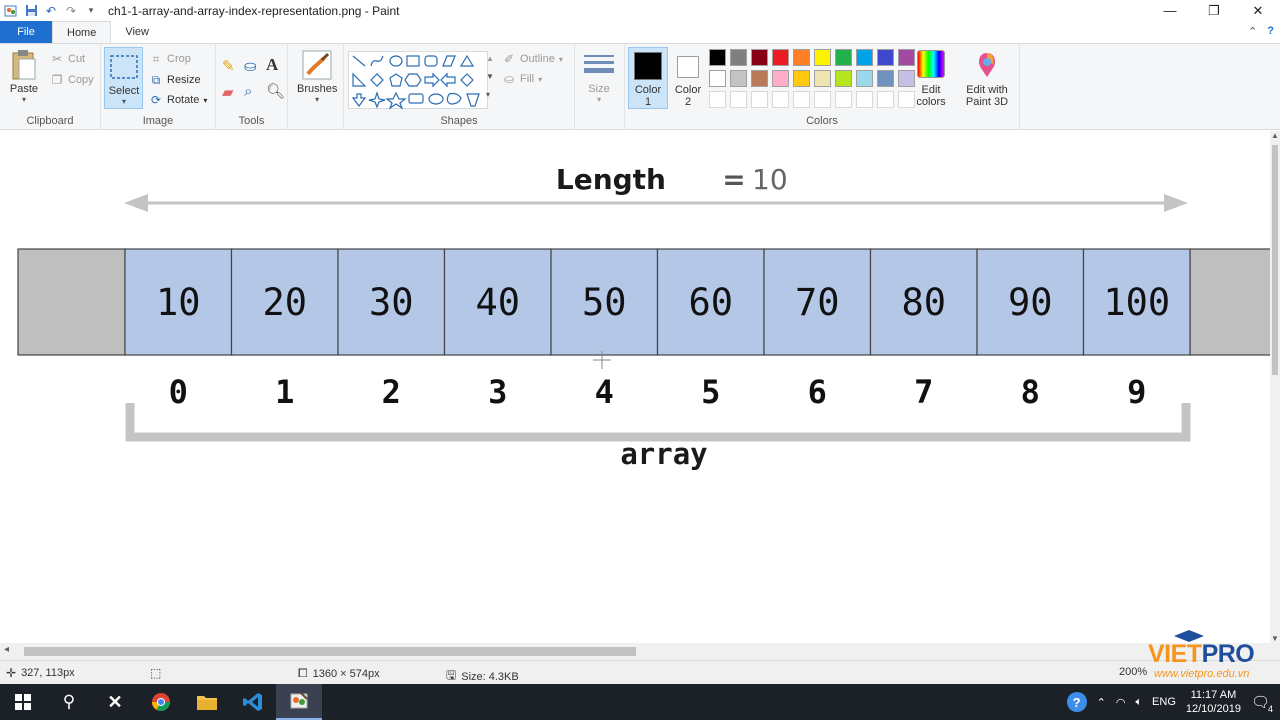 The image size is (1280, 720). I want to click on fill-button: ⛀ Fill ▾, so click(522, 79).